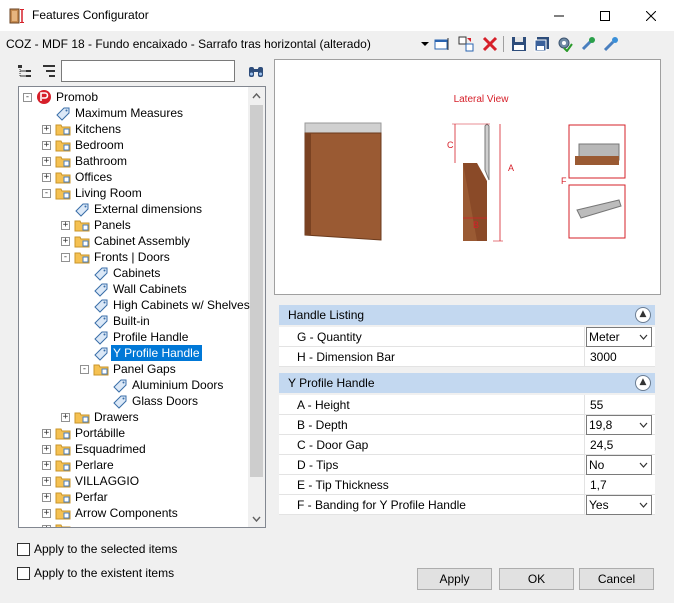  I want to click on apply-selected-checkbox, so click(23, 549).